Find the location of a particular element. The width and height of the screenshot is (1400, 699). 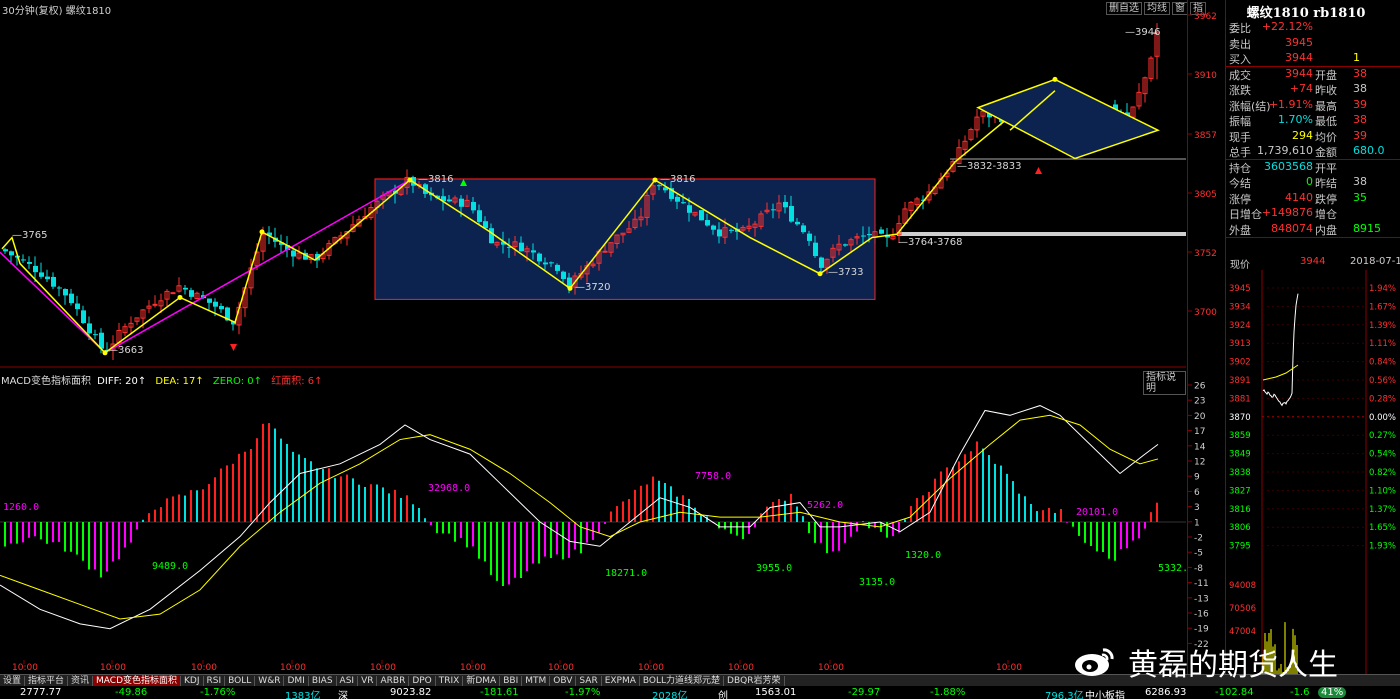

quote-value: 0 is located at coordinates (1309, 181).